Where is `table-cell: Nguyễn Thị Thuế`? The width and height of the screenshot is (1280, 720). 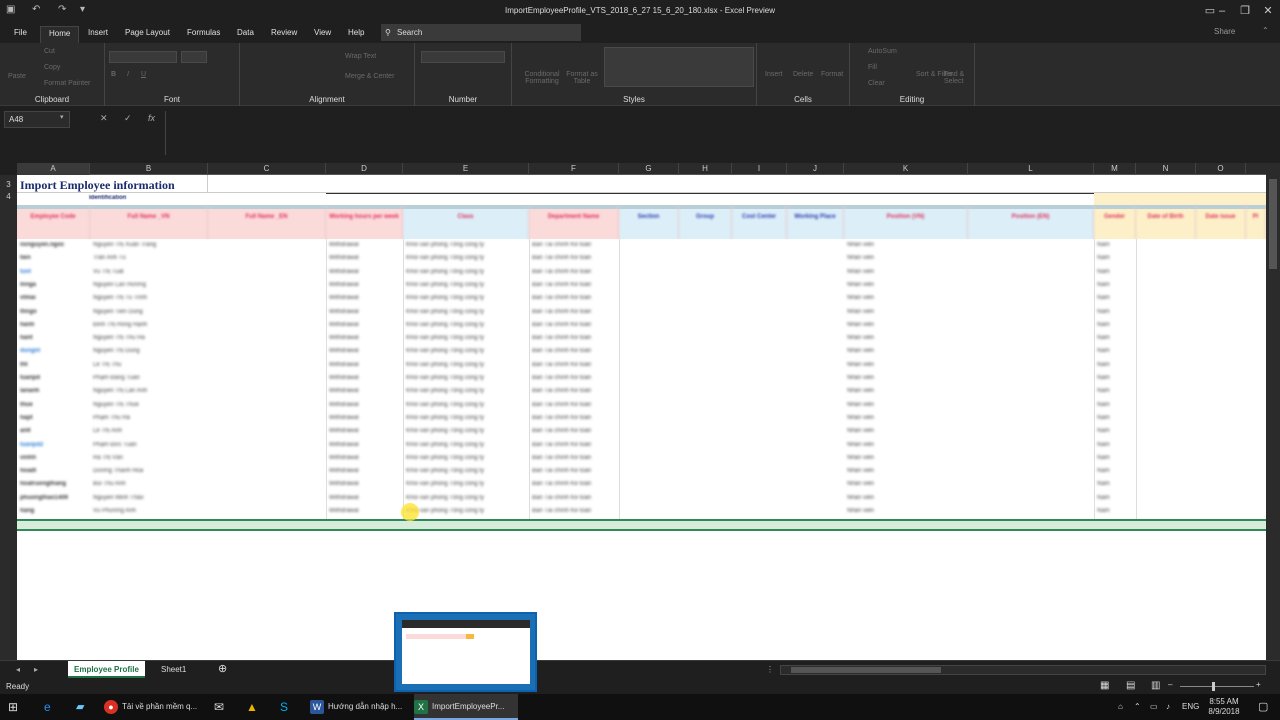 table-cell: Nguyễn Thị Thuế is located at coordinates (116, 405).